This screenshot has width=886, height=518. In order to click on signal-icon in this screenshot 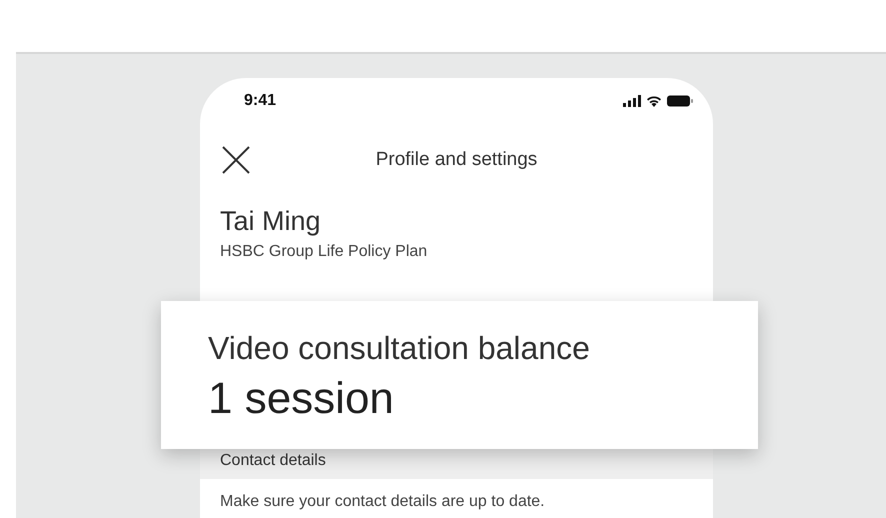, I will do `click(632, 101)`.